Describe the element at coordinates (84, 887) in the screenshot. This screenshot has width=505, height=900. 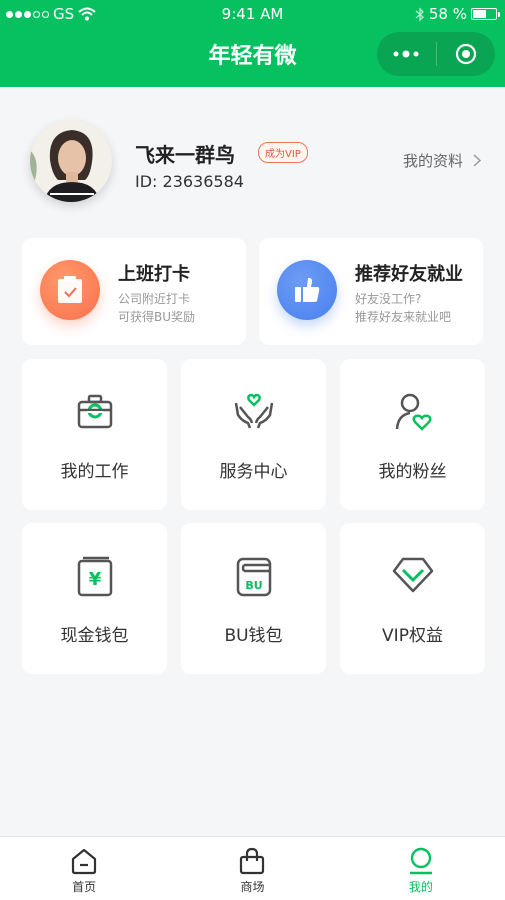
I see `tab-label: 首页` at that location.